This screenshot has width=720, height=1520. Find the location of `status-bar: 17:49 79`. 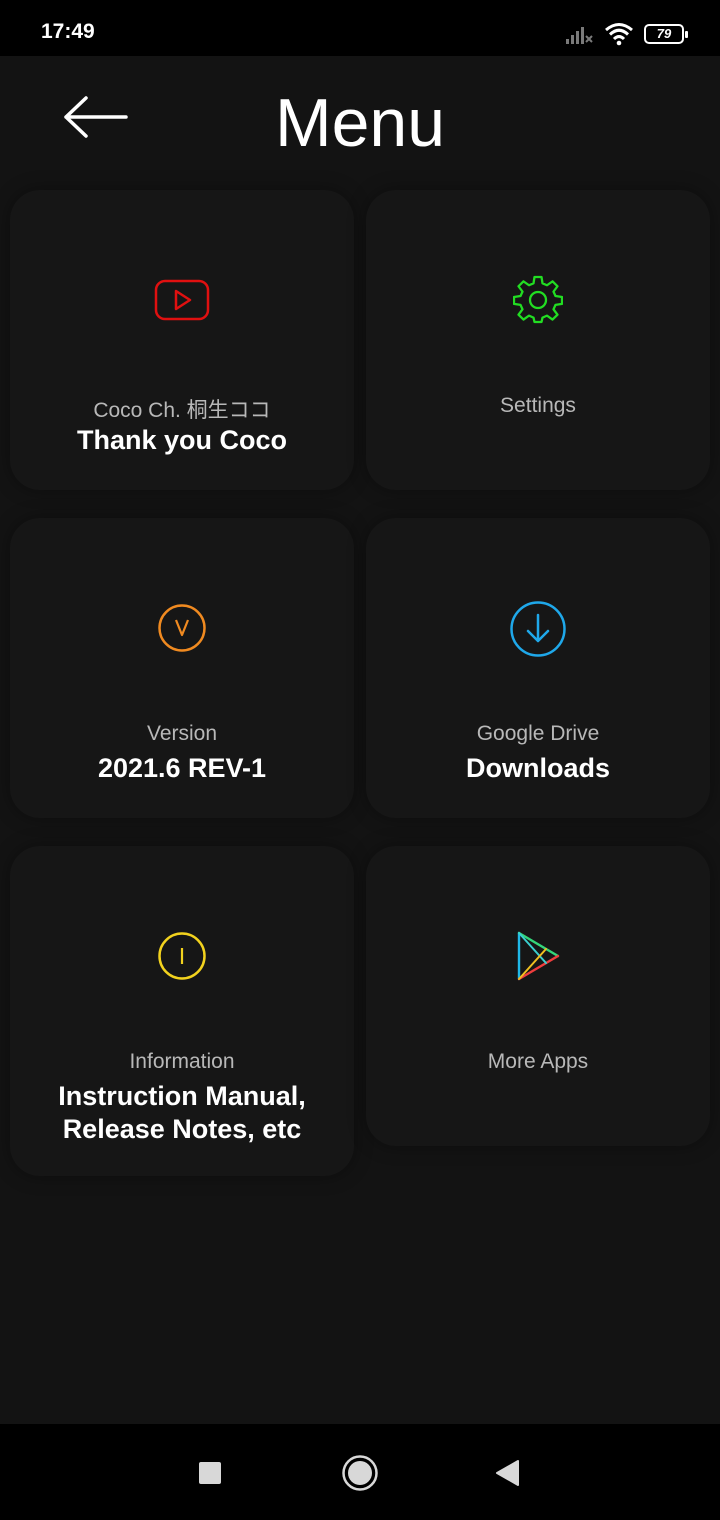

status-bar: 17:49 79 is located at coordinates (360, 28).